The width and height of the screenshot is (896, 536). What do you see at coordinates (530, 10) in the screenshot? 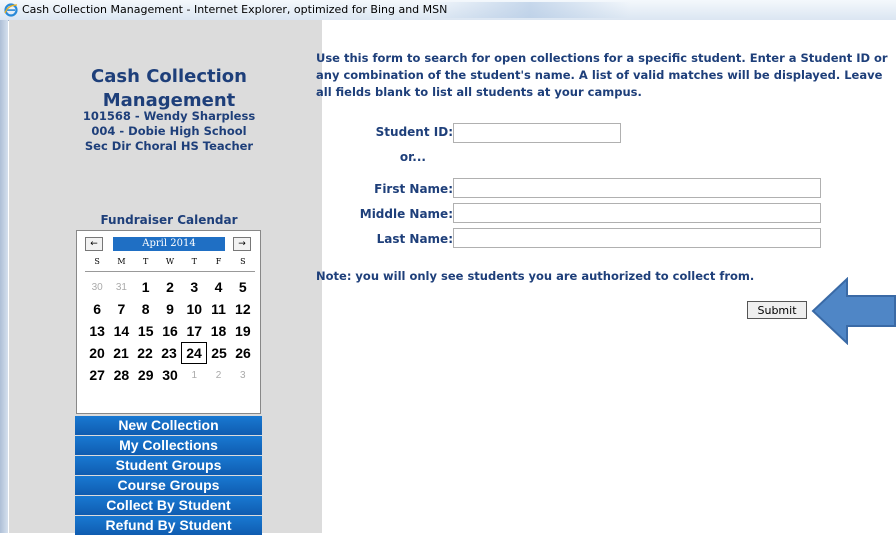
I see `title-bar-glow` at bounding box center [530, 10].